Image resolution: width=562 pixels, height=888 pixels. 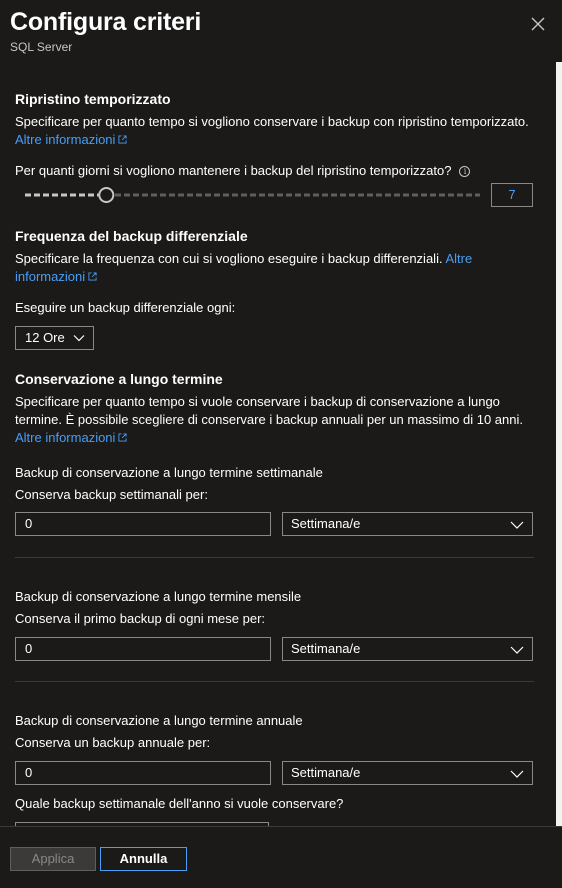 What do you see at coordinates (131, 236) in the screenshot?
I see `diff-section-title: Frequenza del backup differenziale` at bounding box center [131, 236].